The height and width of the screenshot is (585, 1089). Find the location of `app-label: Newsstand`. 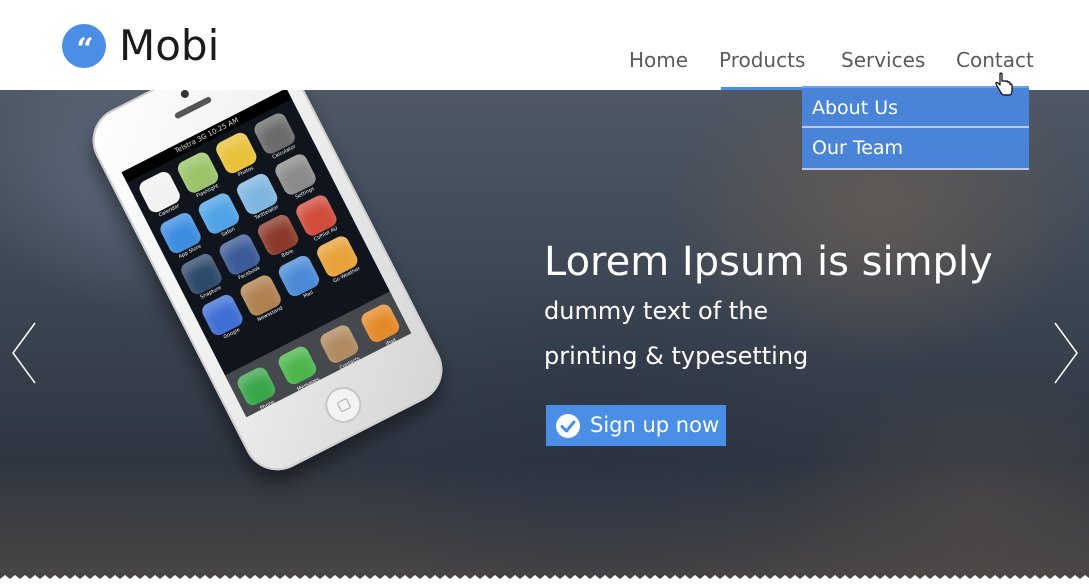

app-label: Newsstand is located at coordinates (270, 314).